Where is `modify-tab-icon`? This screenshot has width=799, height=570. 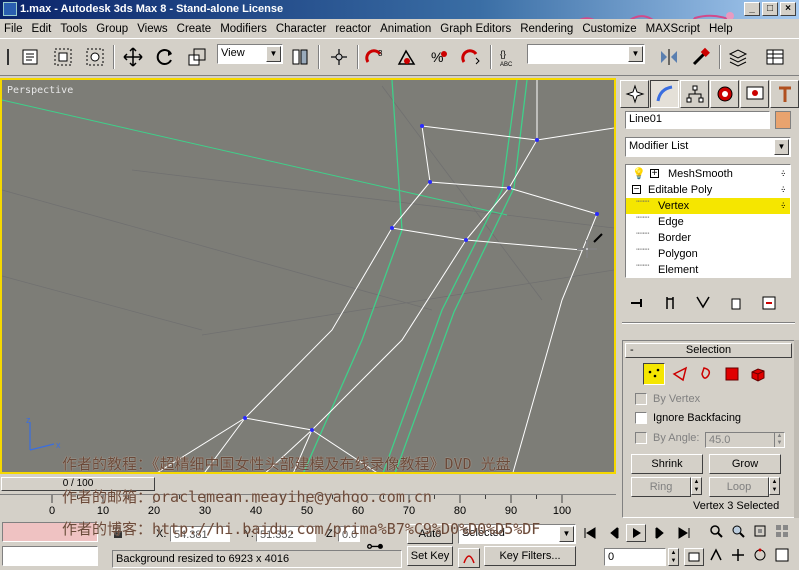
modify-tab-icon is located at coordinates (664, 94).